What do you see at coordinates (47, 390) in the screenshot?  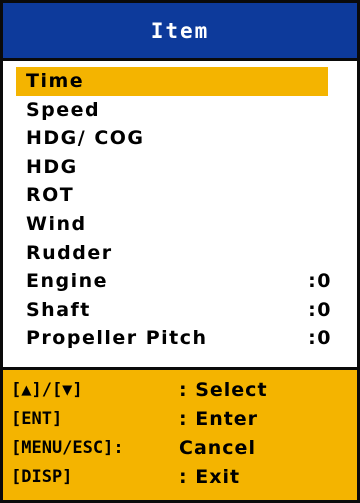 I see `hint-key-arrows: [▲]/[▼]` at bounding box center [47, 390].